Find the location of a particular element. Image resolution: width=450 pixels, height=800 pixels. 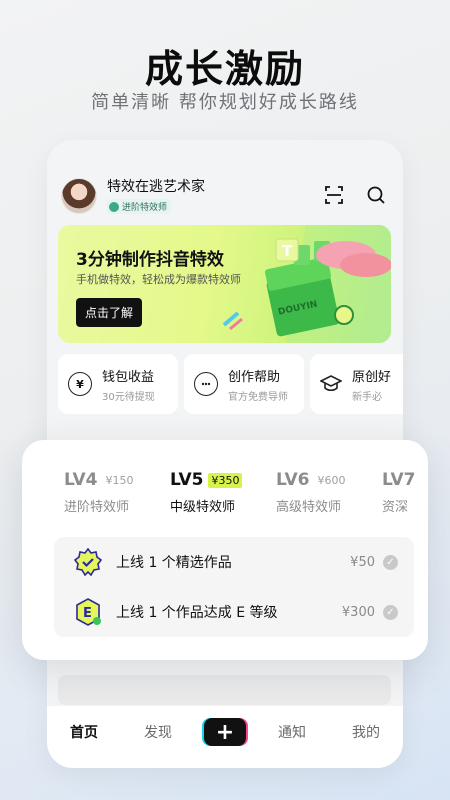

quick-card-subtitle: 官方免费导师 is located at coordinates (258, 397).